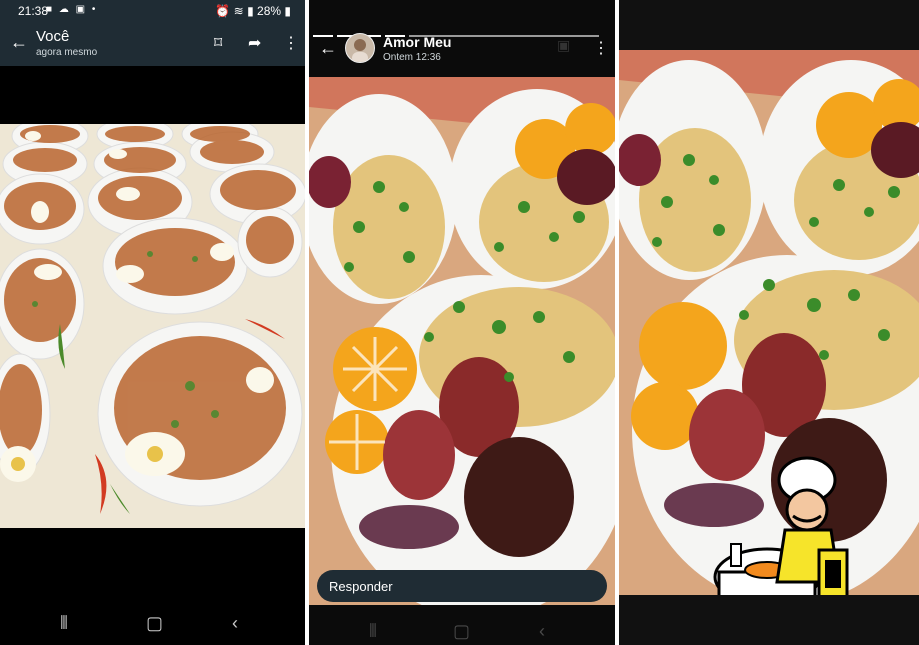 This screenshot has width=919, height=645. I want to click on status-icons: ■ ☁ ▣ •, so click(72, 9).